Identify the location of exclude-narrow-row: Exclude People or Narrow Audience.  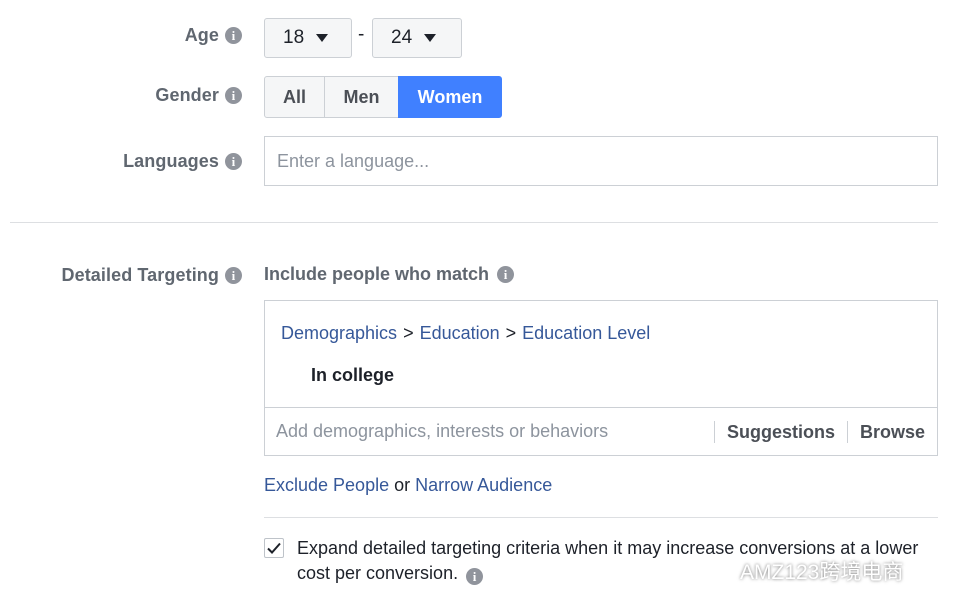
(408, 485).